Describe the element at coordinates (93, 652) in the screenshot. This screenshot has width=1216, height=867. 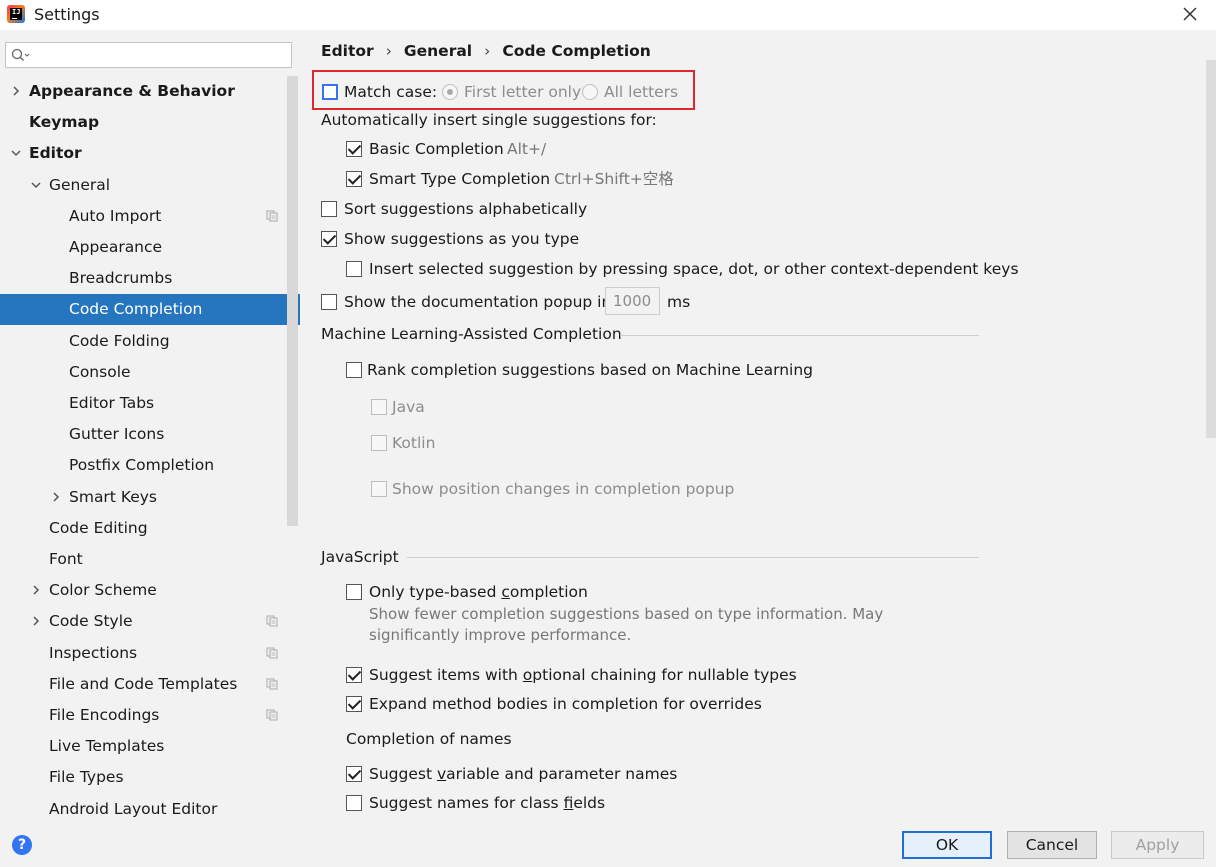
I see `sidebar-item-label: Inspections` at that location.